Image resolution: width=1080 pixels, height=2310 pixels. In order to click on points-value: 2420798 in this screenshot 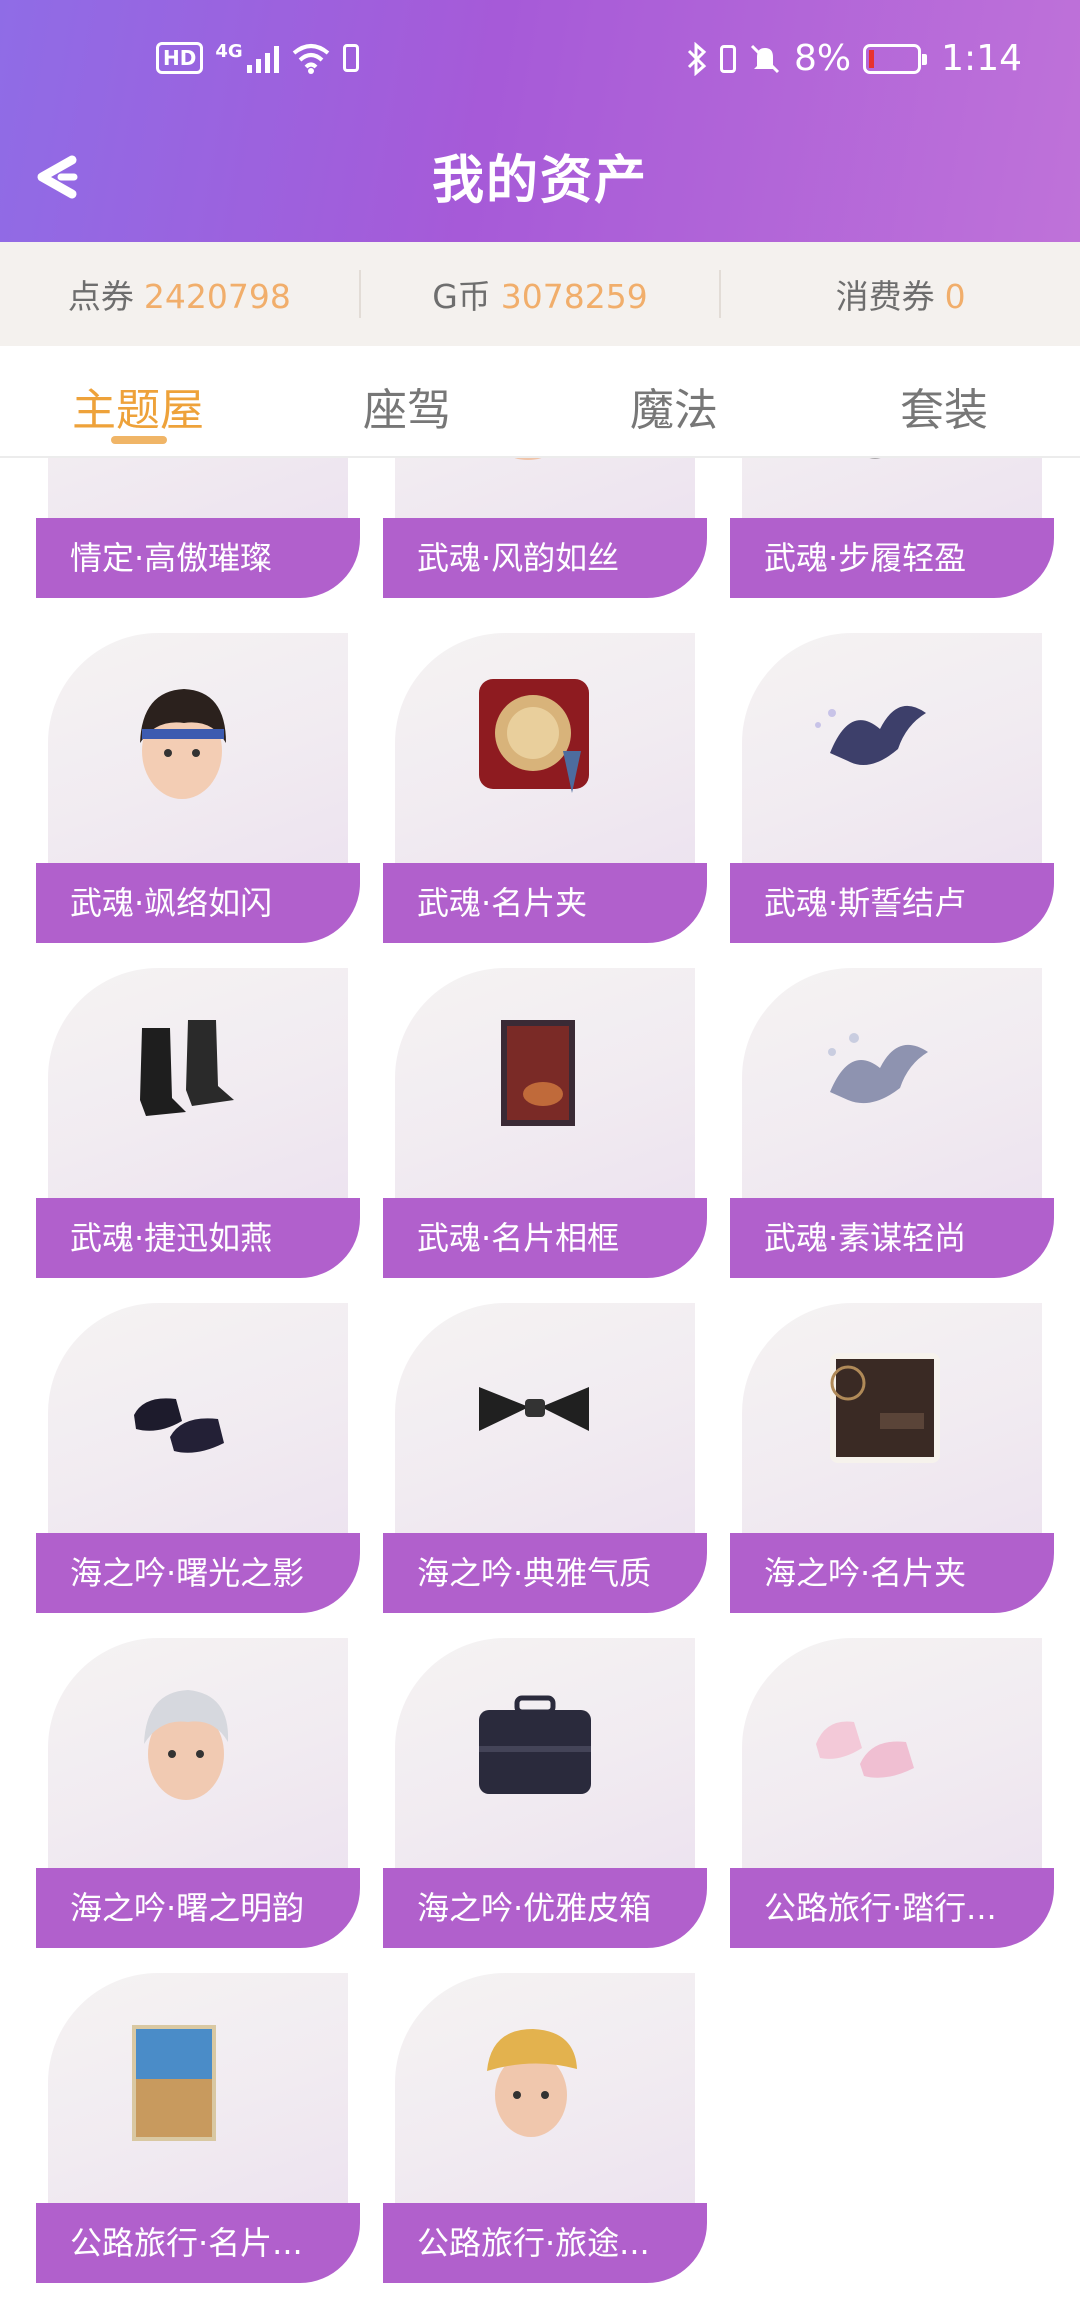, I will do `click(217, 296)`.